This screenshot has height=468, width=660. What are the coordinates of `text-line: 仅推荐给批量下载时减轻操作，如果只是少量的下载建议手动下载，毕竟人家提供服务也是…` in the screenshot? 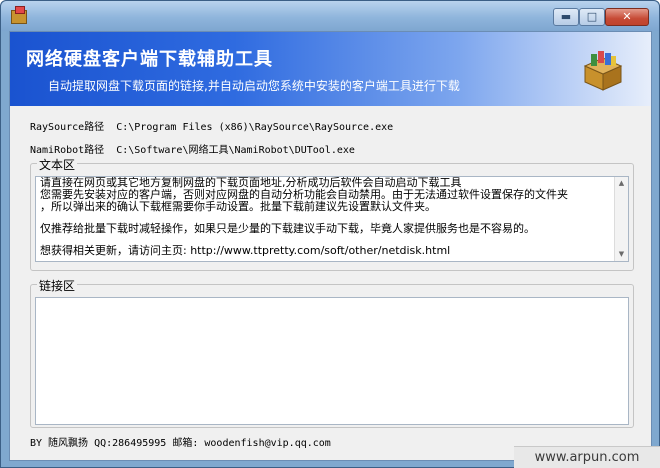 It's located at (287, 228).